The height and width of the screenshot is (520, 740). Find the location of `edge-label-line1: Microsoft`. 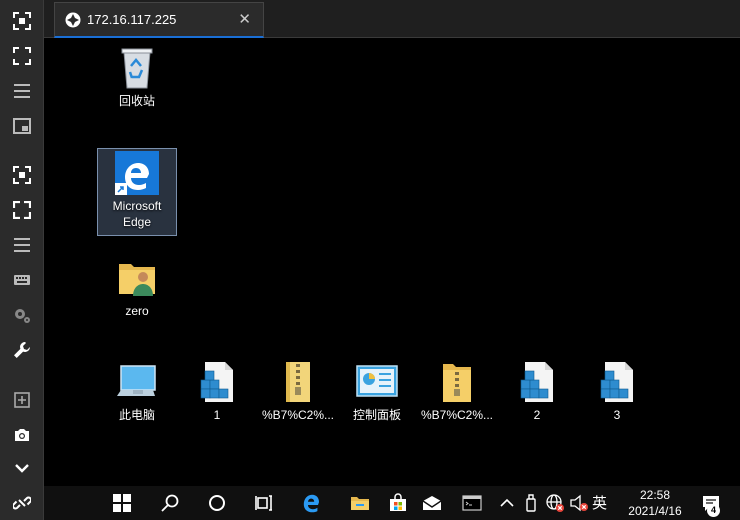

edge-label-line1: Microsoft is located at coordinates (137, 206).